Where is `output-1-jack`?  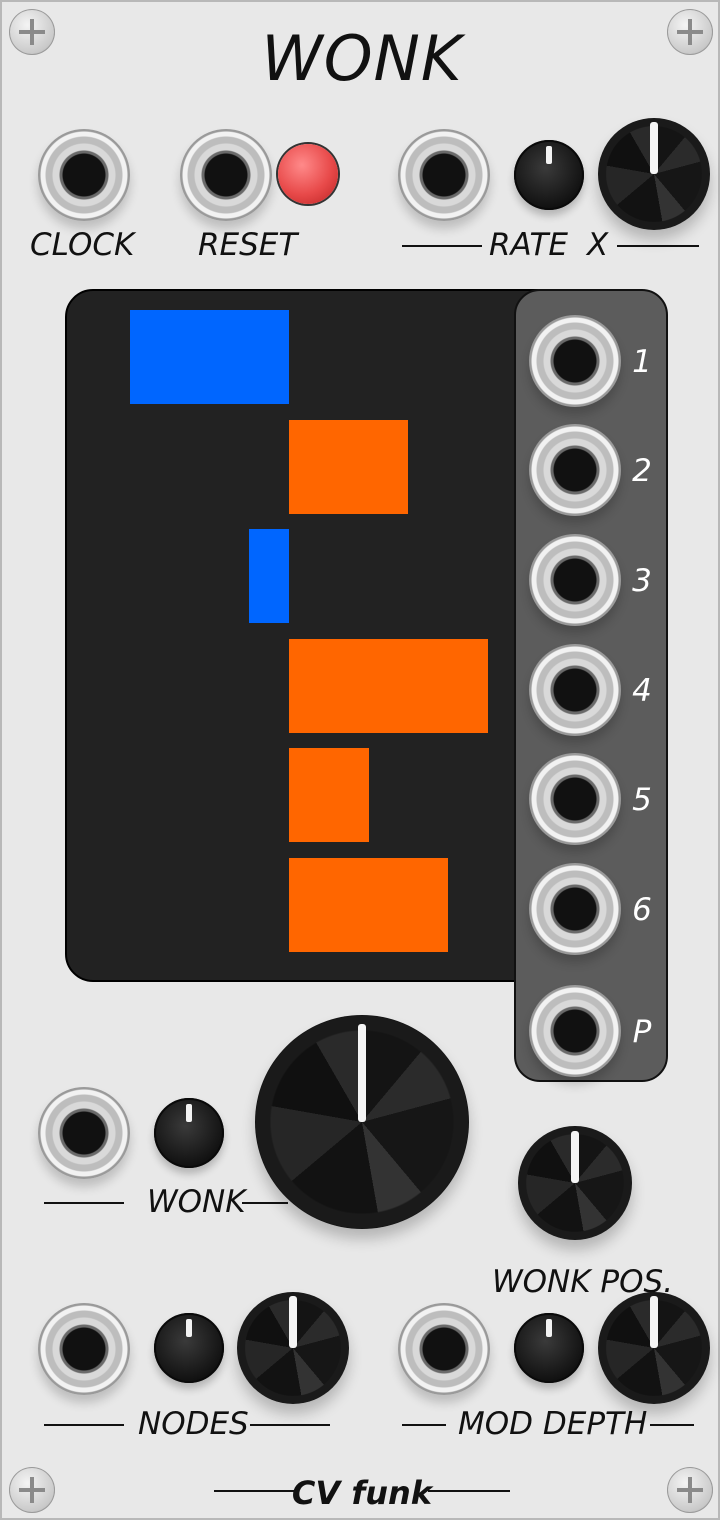 output-1-jack is located at coordinates (575, 361).